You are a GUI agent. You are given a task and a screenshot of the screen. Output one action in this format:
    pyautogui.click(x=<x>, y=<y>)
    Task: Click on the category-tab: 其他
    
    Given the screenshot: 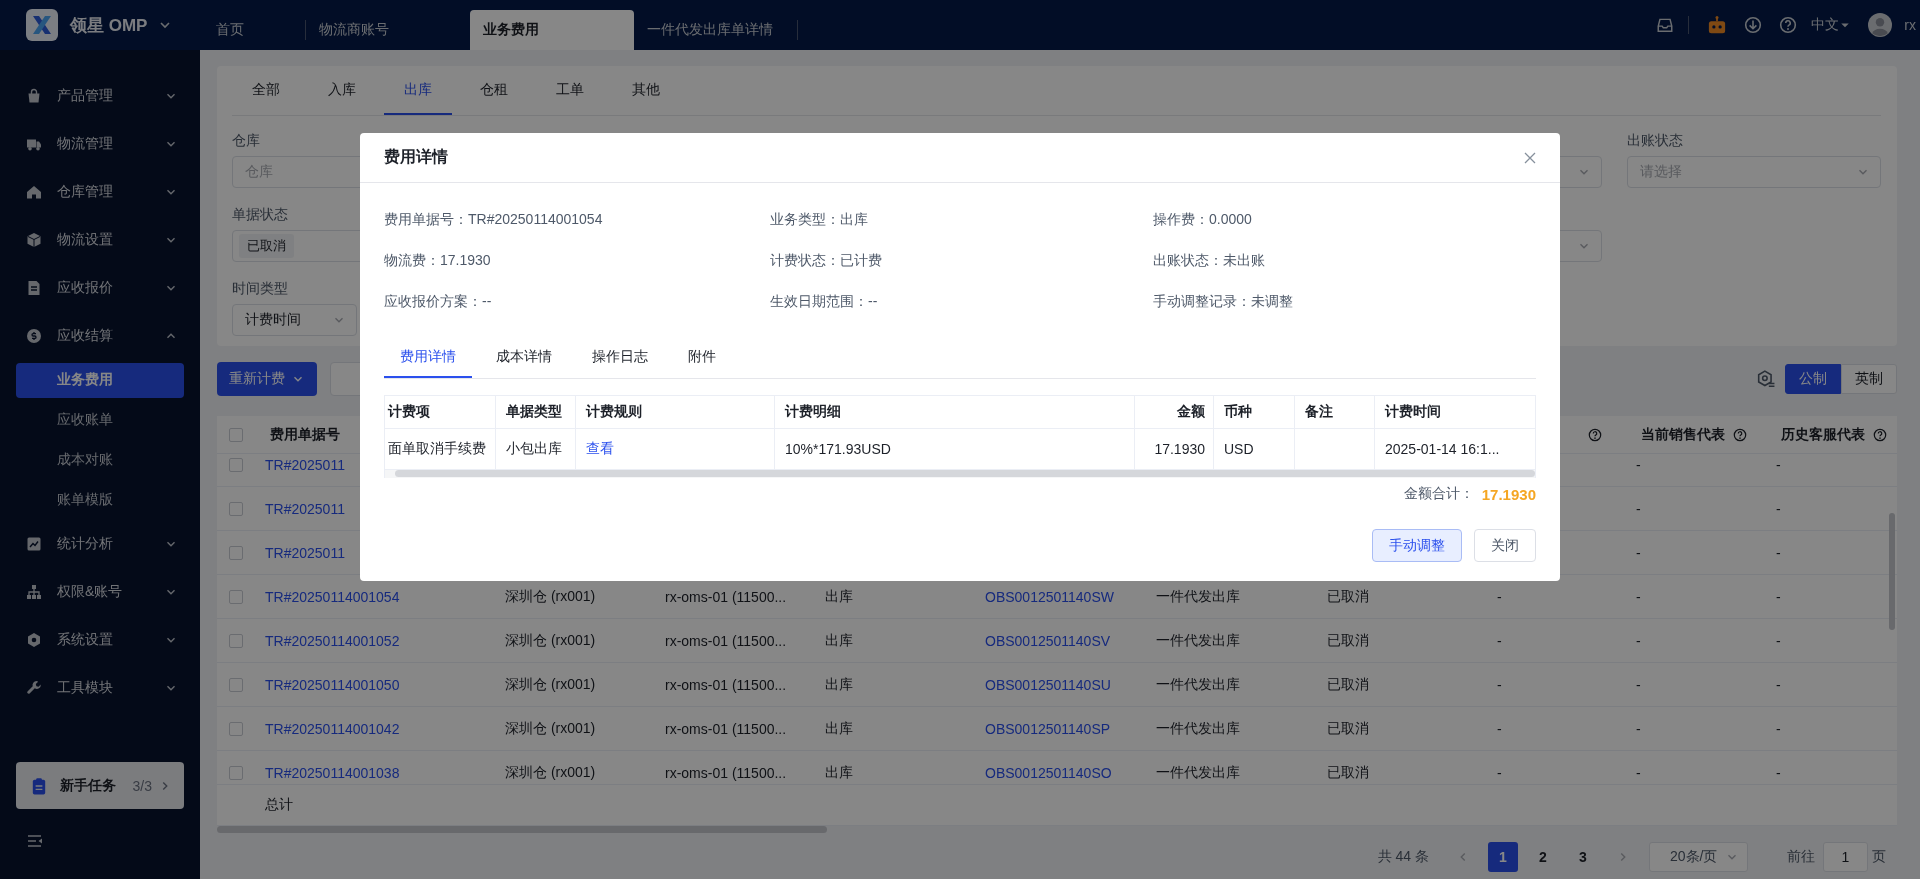 What is the action you would take?
    pyautogui.click(x=646, y=90)
    